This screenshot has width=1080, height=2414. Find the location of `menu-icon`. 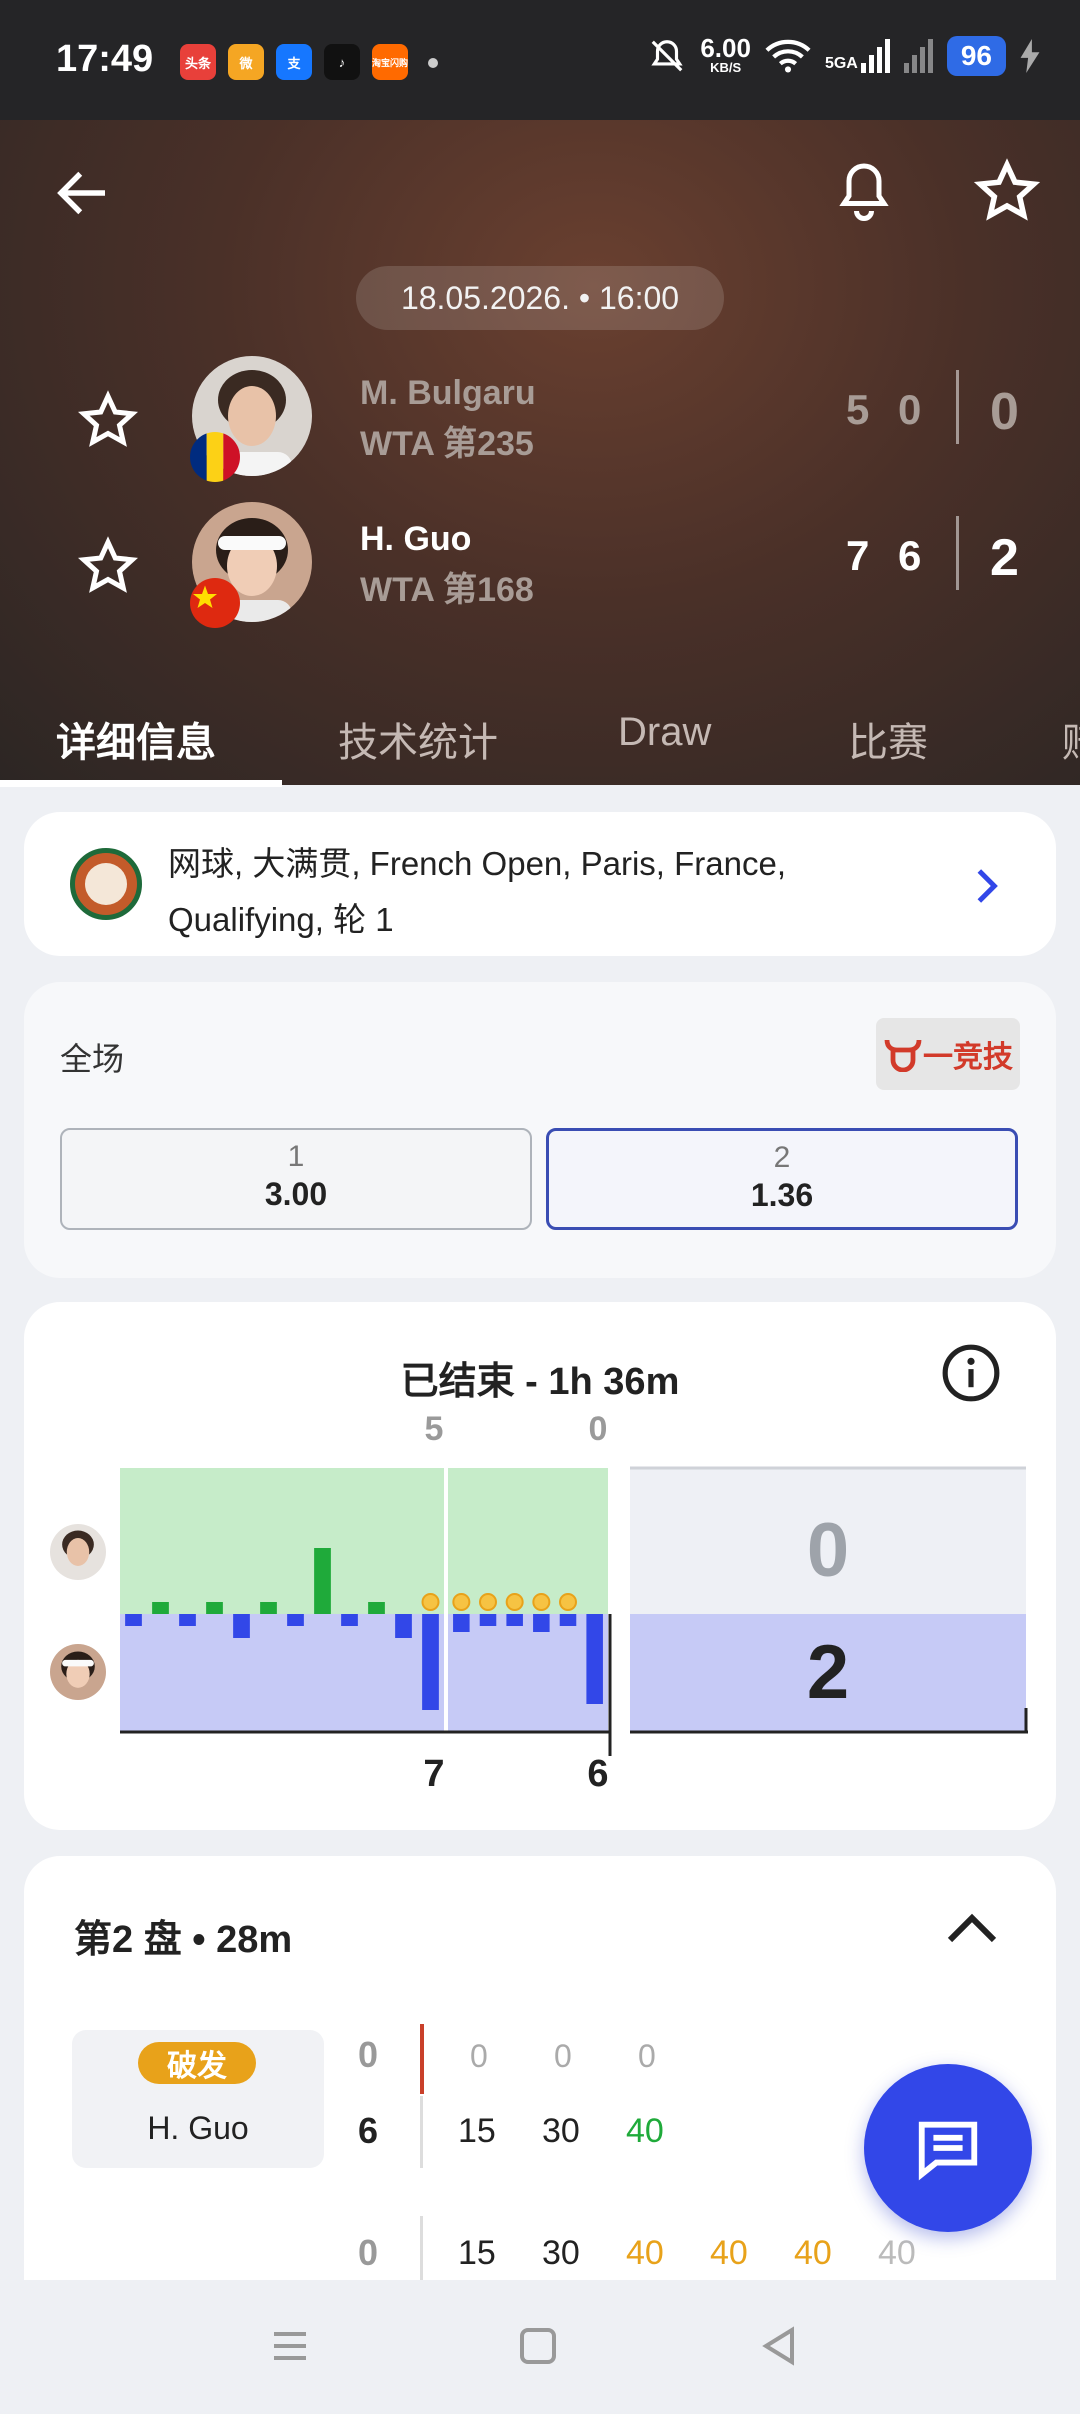

menu-icon is located at coordinates (290, 2346).